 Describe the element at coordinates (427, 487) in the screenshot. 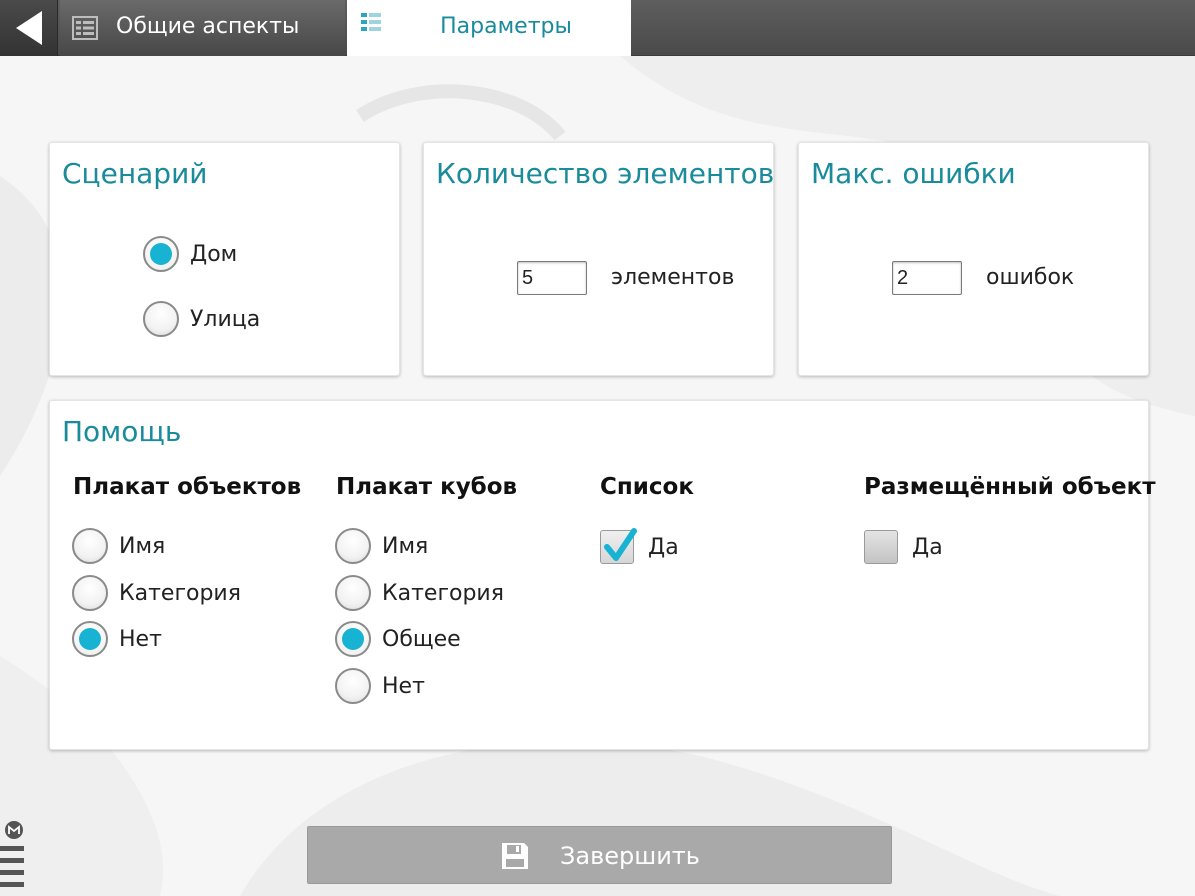

I see `cube-poster-heading: Плакат кубов` at that location.